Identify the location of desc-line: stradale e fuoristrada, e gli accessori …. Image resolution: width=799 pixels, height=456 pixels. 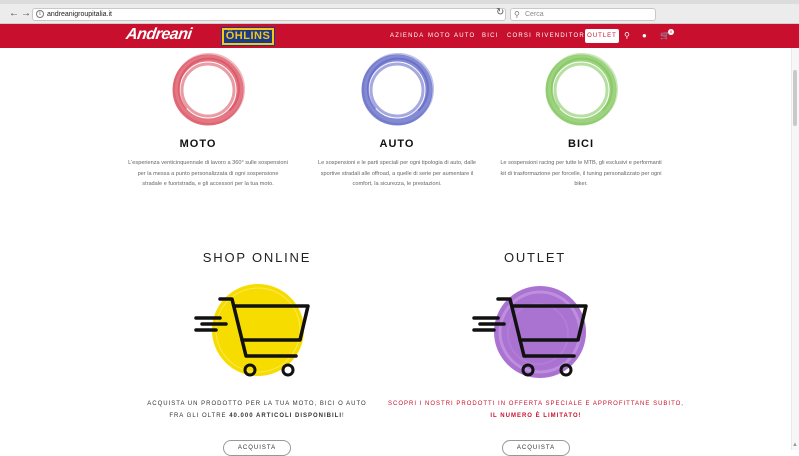
(208, 184).